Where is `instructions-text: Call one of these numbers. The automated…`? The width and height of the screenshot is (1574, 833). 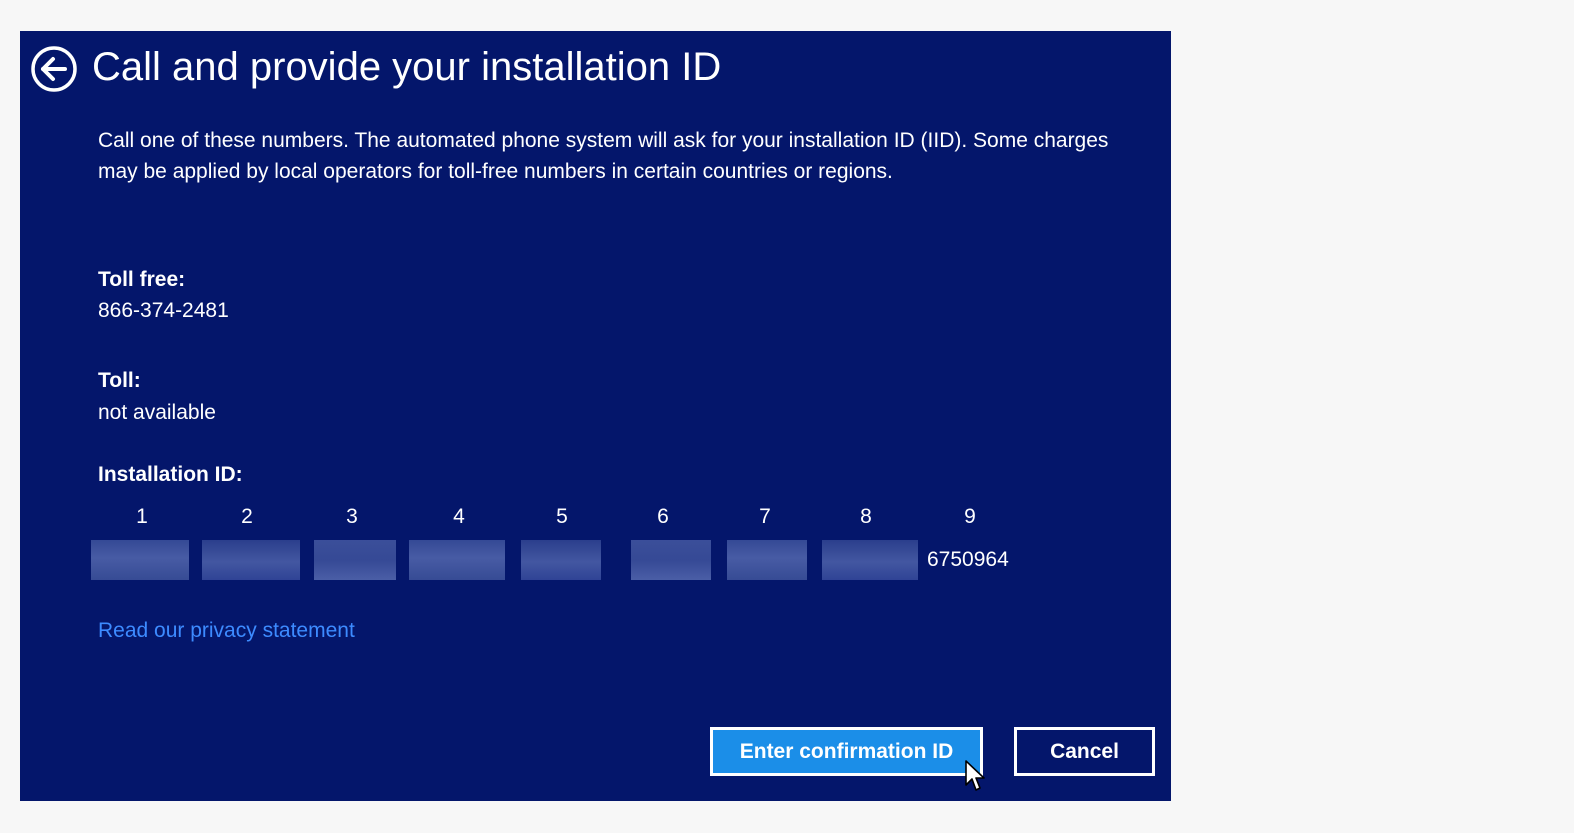
instructions-text: Call one of these numbers. The automated… is located at coordinates (603, 156).